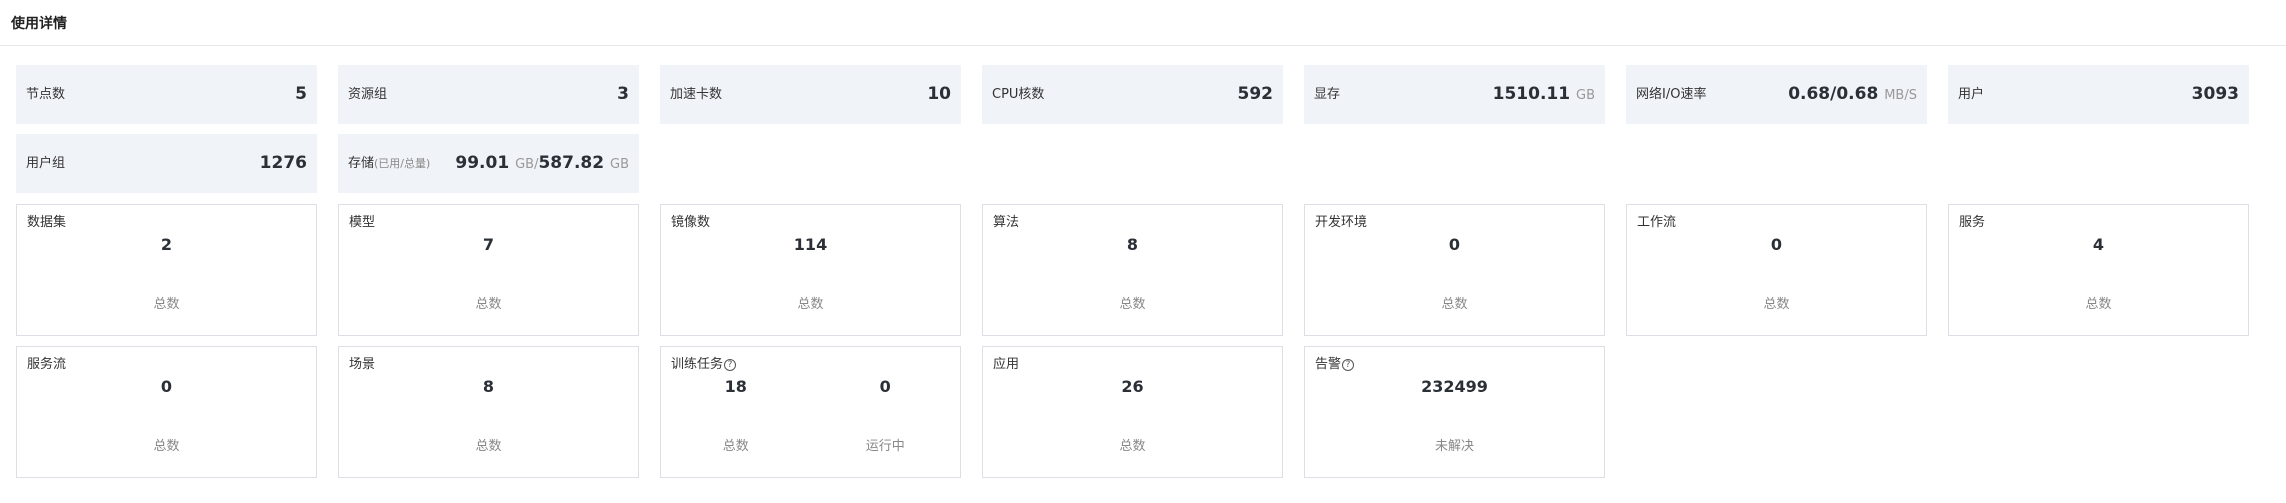  Describe the element at coordinates (810, 270) in the screenshot. I see `card-images: 镜像数 114 总数` at that location.